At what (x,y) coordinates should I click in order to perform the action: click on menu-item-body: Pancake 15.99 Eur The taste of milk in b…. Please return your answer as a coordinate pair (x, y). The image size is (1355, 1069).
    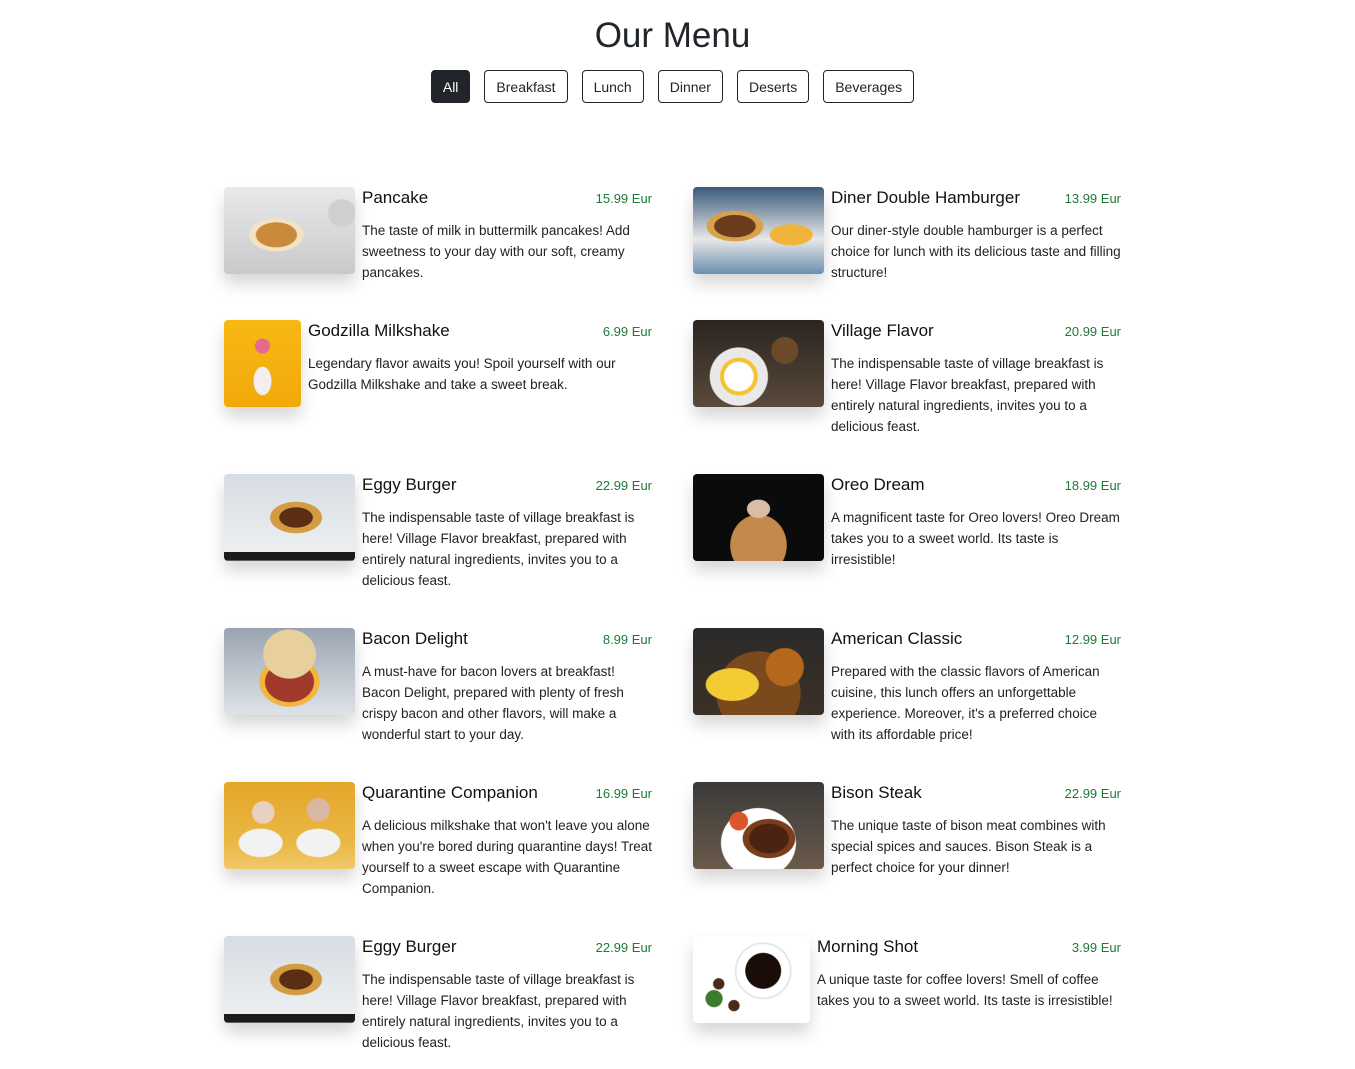
    Looking at the image, I should click on (507, 235).